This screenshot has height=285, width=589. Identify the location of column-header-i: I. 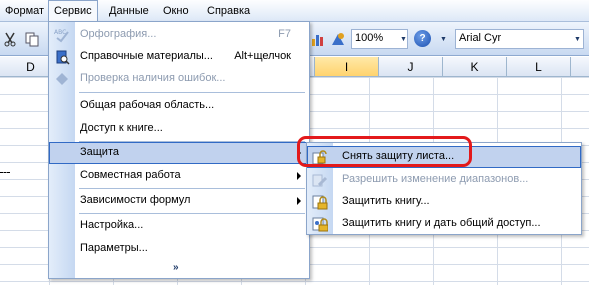
(347, 67).